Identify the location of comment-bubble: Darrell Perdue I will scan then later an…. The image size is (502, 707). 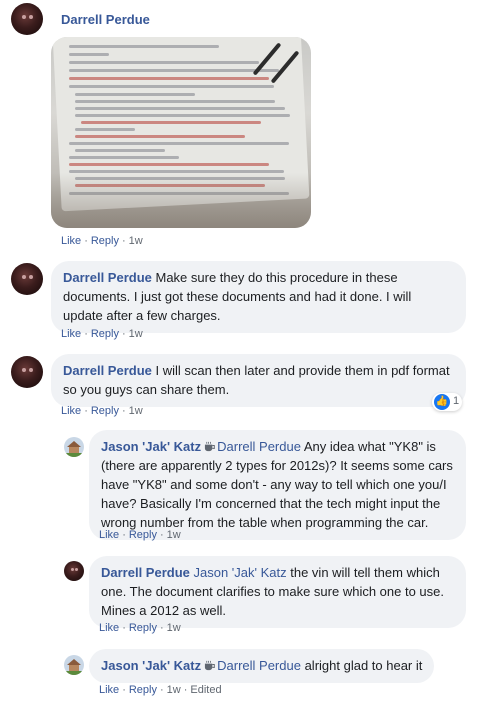
(258, 380).